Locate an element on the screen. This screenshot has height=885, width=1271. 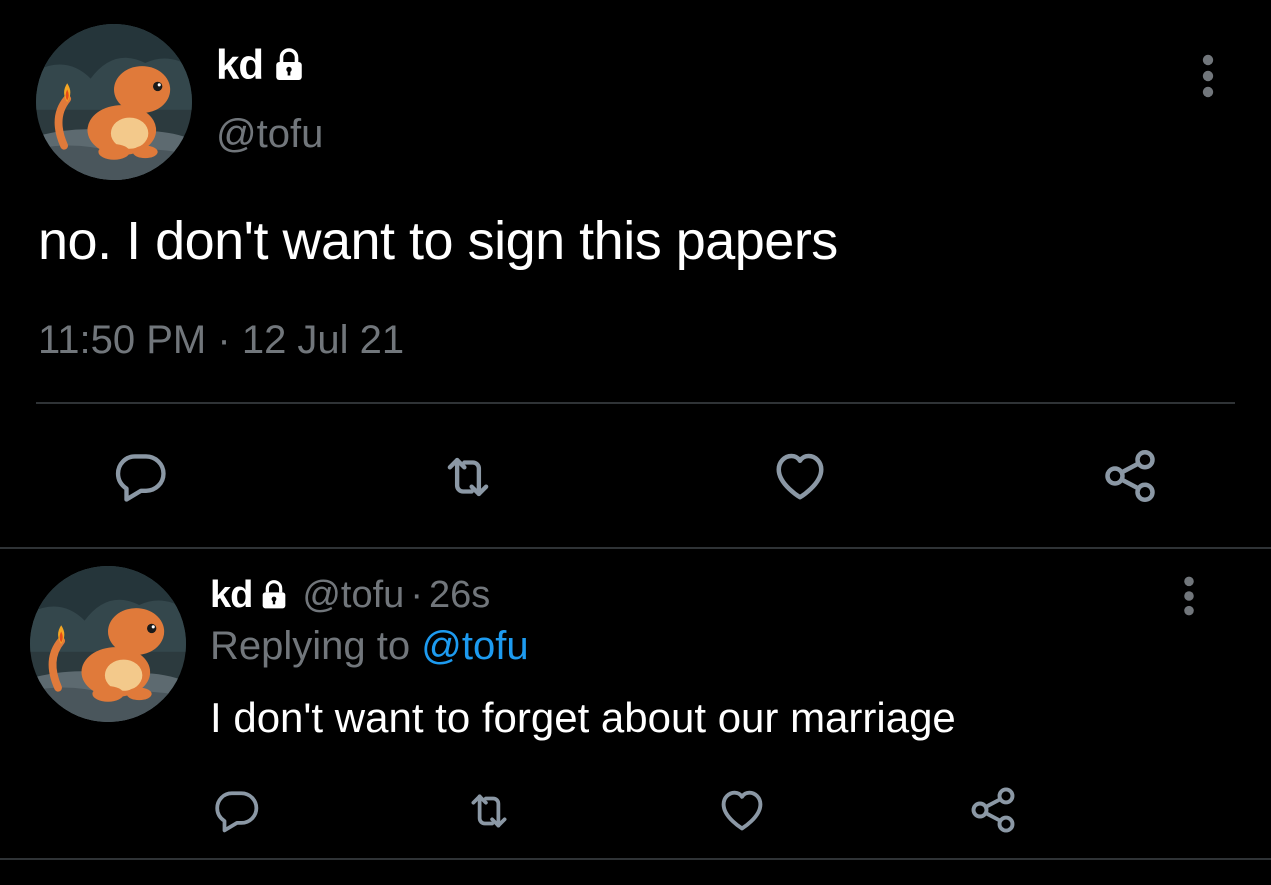
reply-header: kd @tofu · 26s is located at coordinates (350, 595).